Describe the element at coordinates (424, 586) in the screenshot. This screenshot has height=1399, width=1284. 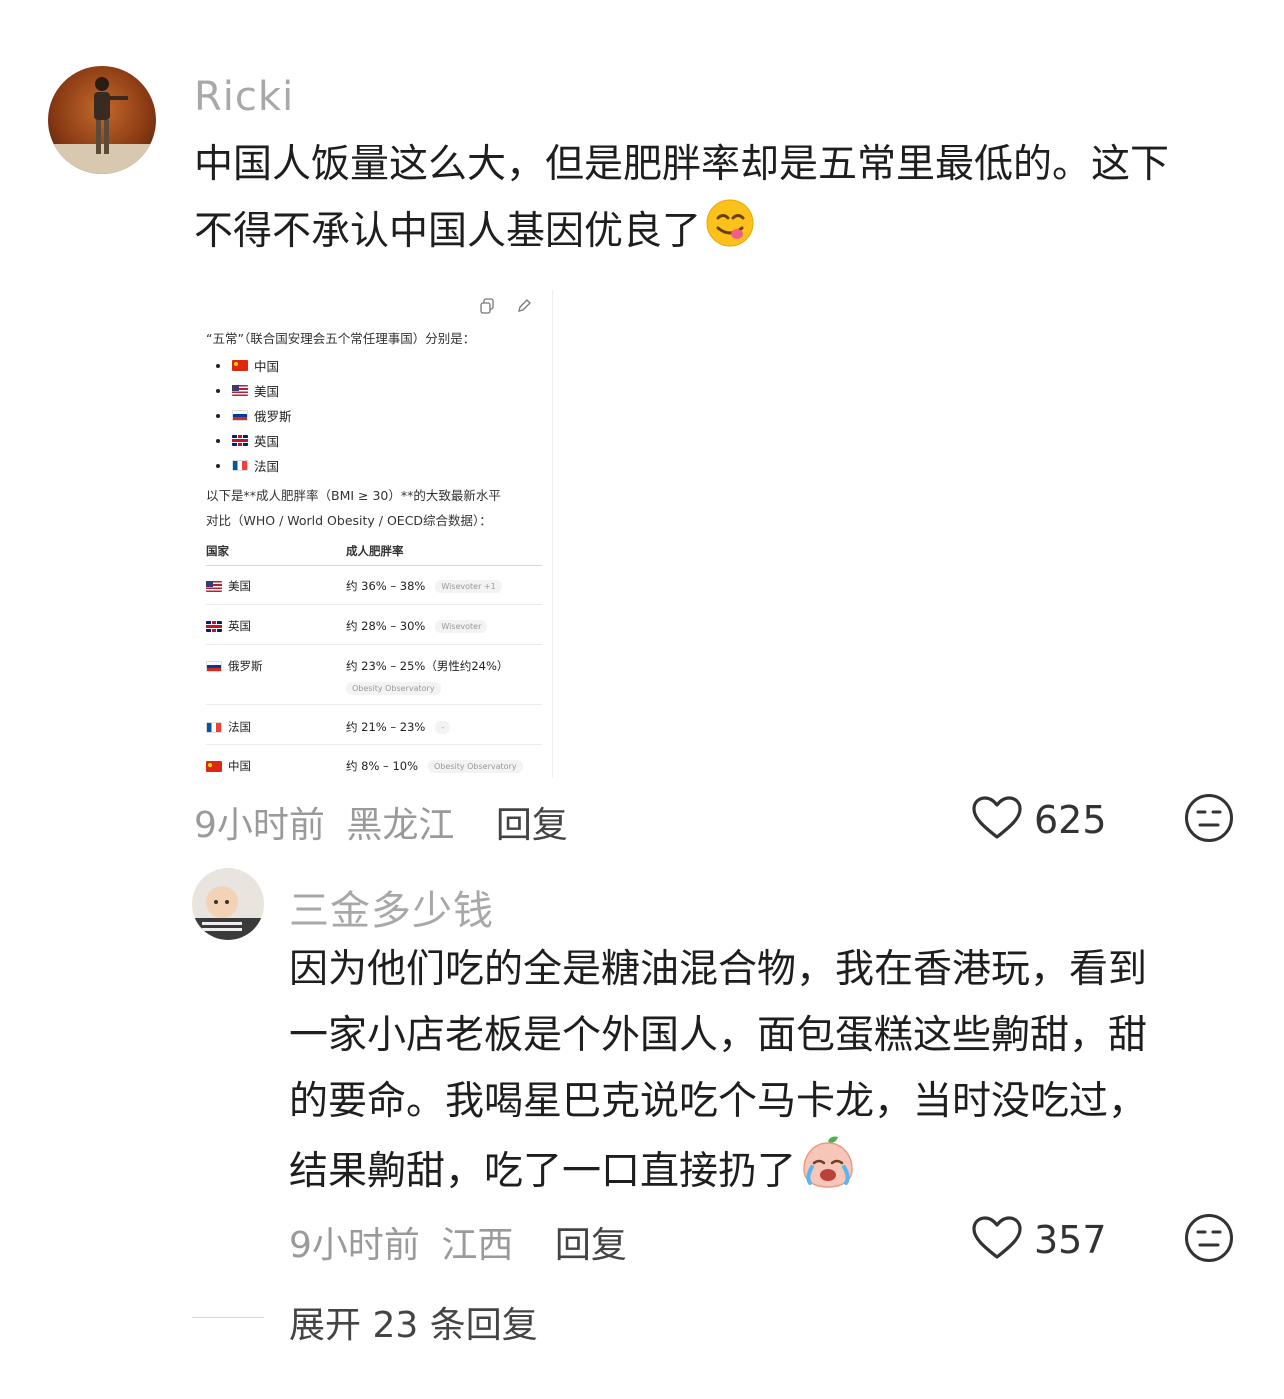
I see `table-row-rate: 约 36% – 38% Wisevoter +1` at that location.